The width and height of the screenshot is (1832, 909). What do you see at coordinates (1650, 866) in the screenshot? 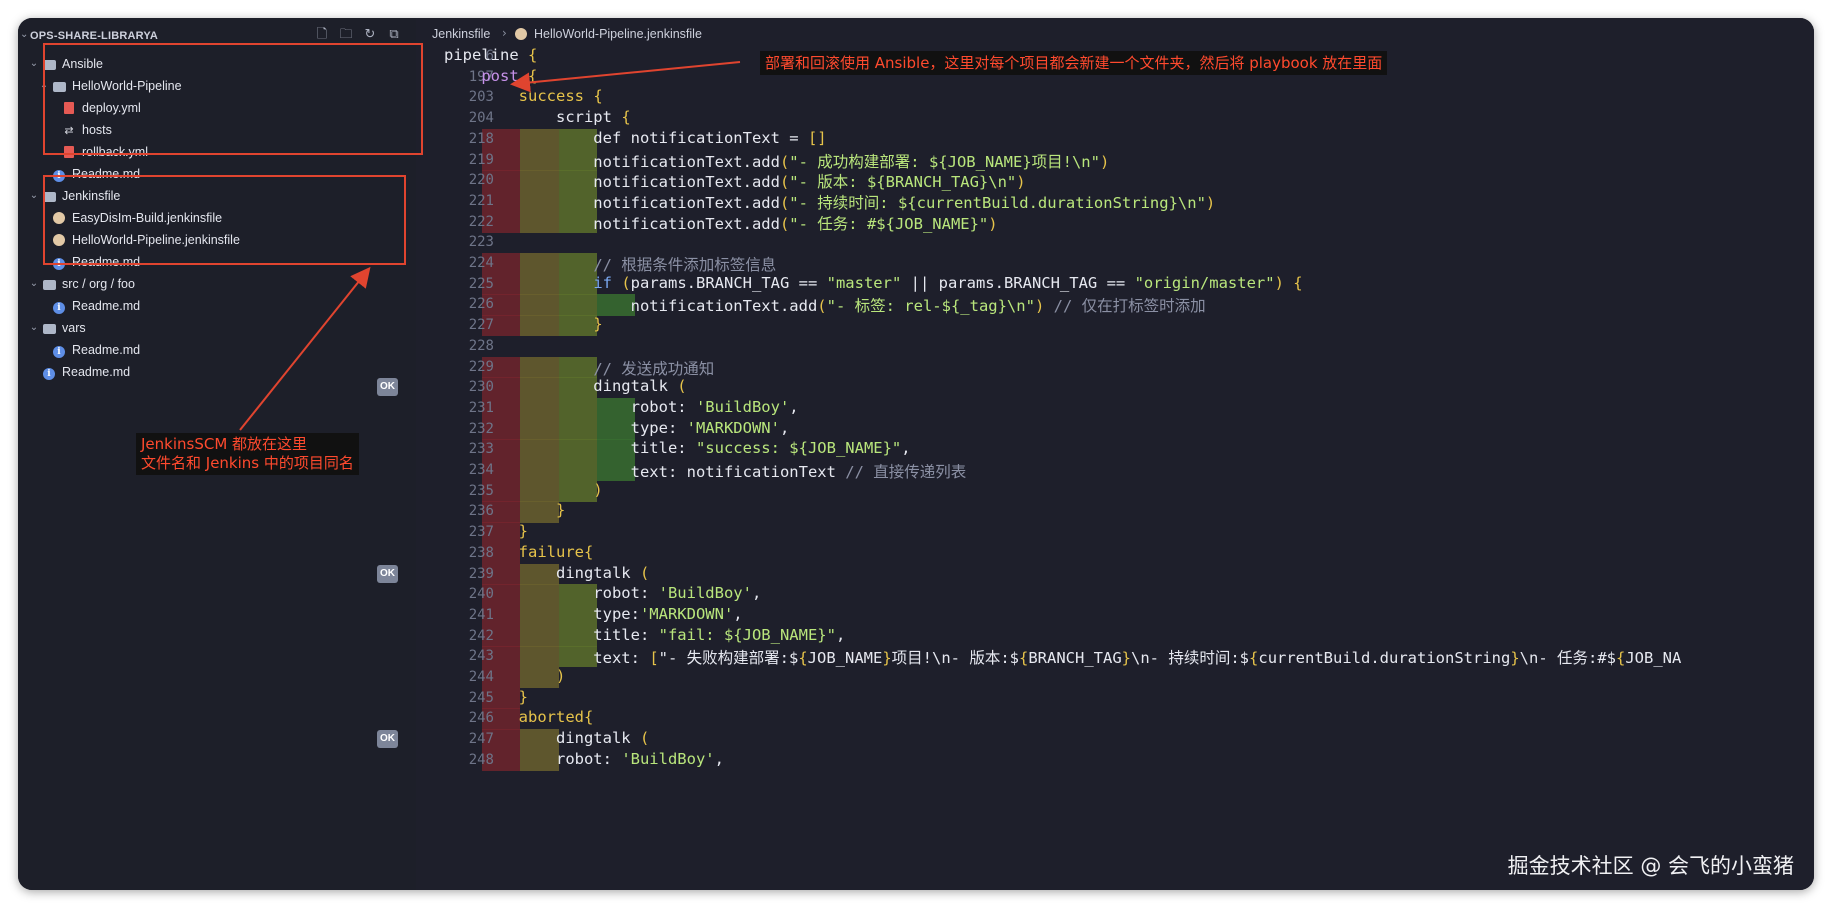
I see `watermark: 掘金技术社区 @ 会飞的小蛮猪` at bounding box center [1650, 866].